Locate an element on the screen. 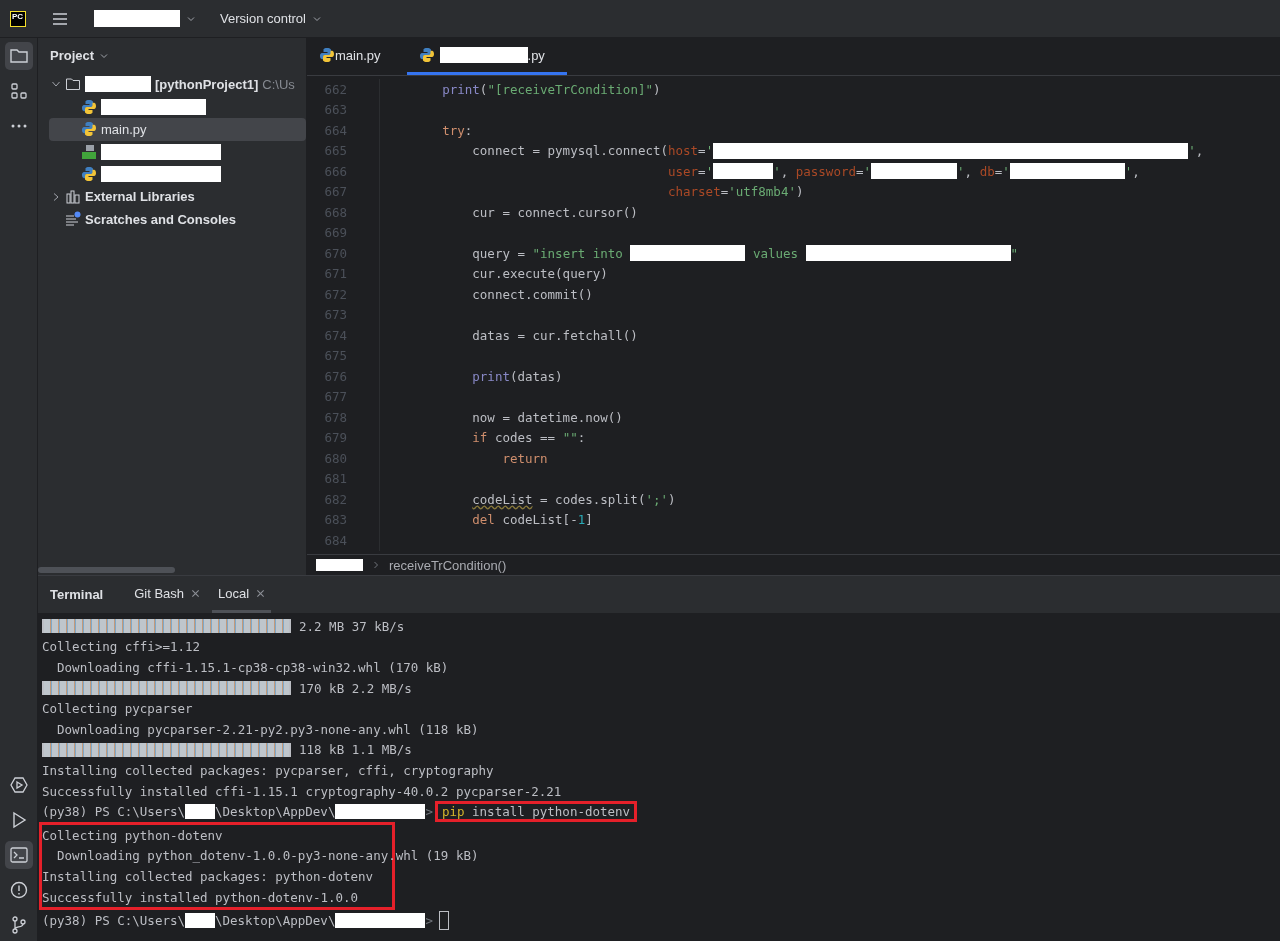  code-token: ( is located at coordinates (483, 89).